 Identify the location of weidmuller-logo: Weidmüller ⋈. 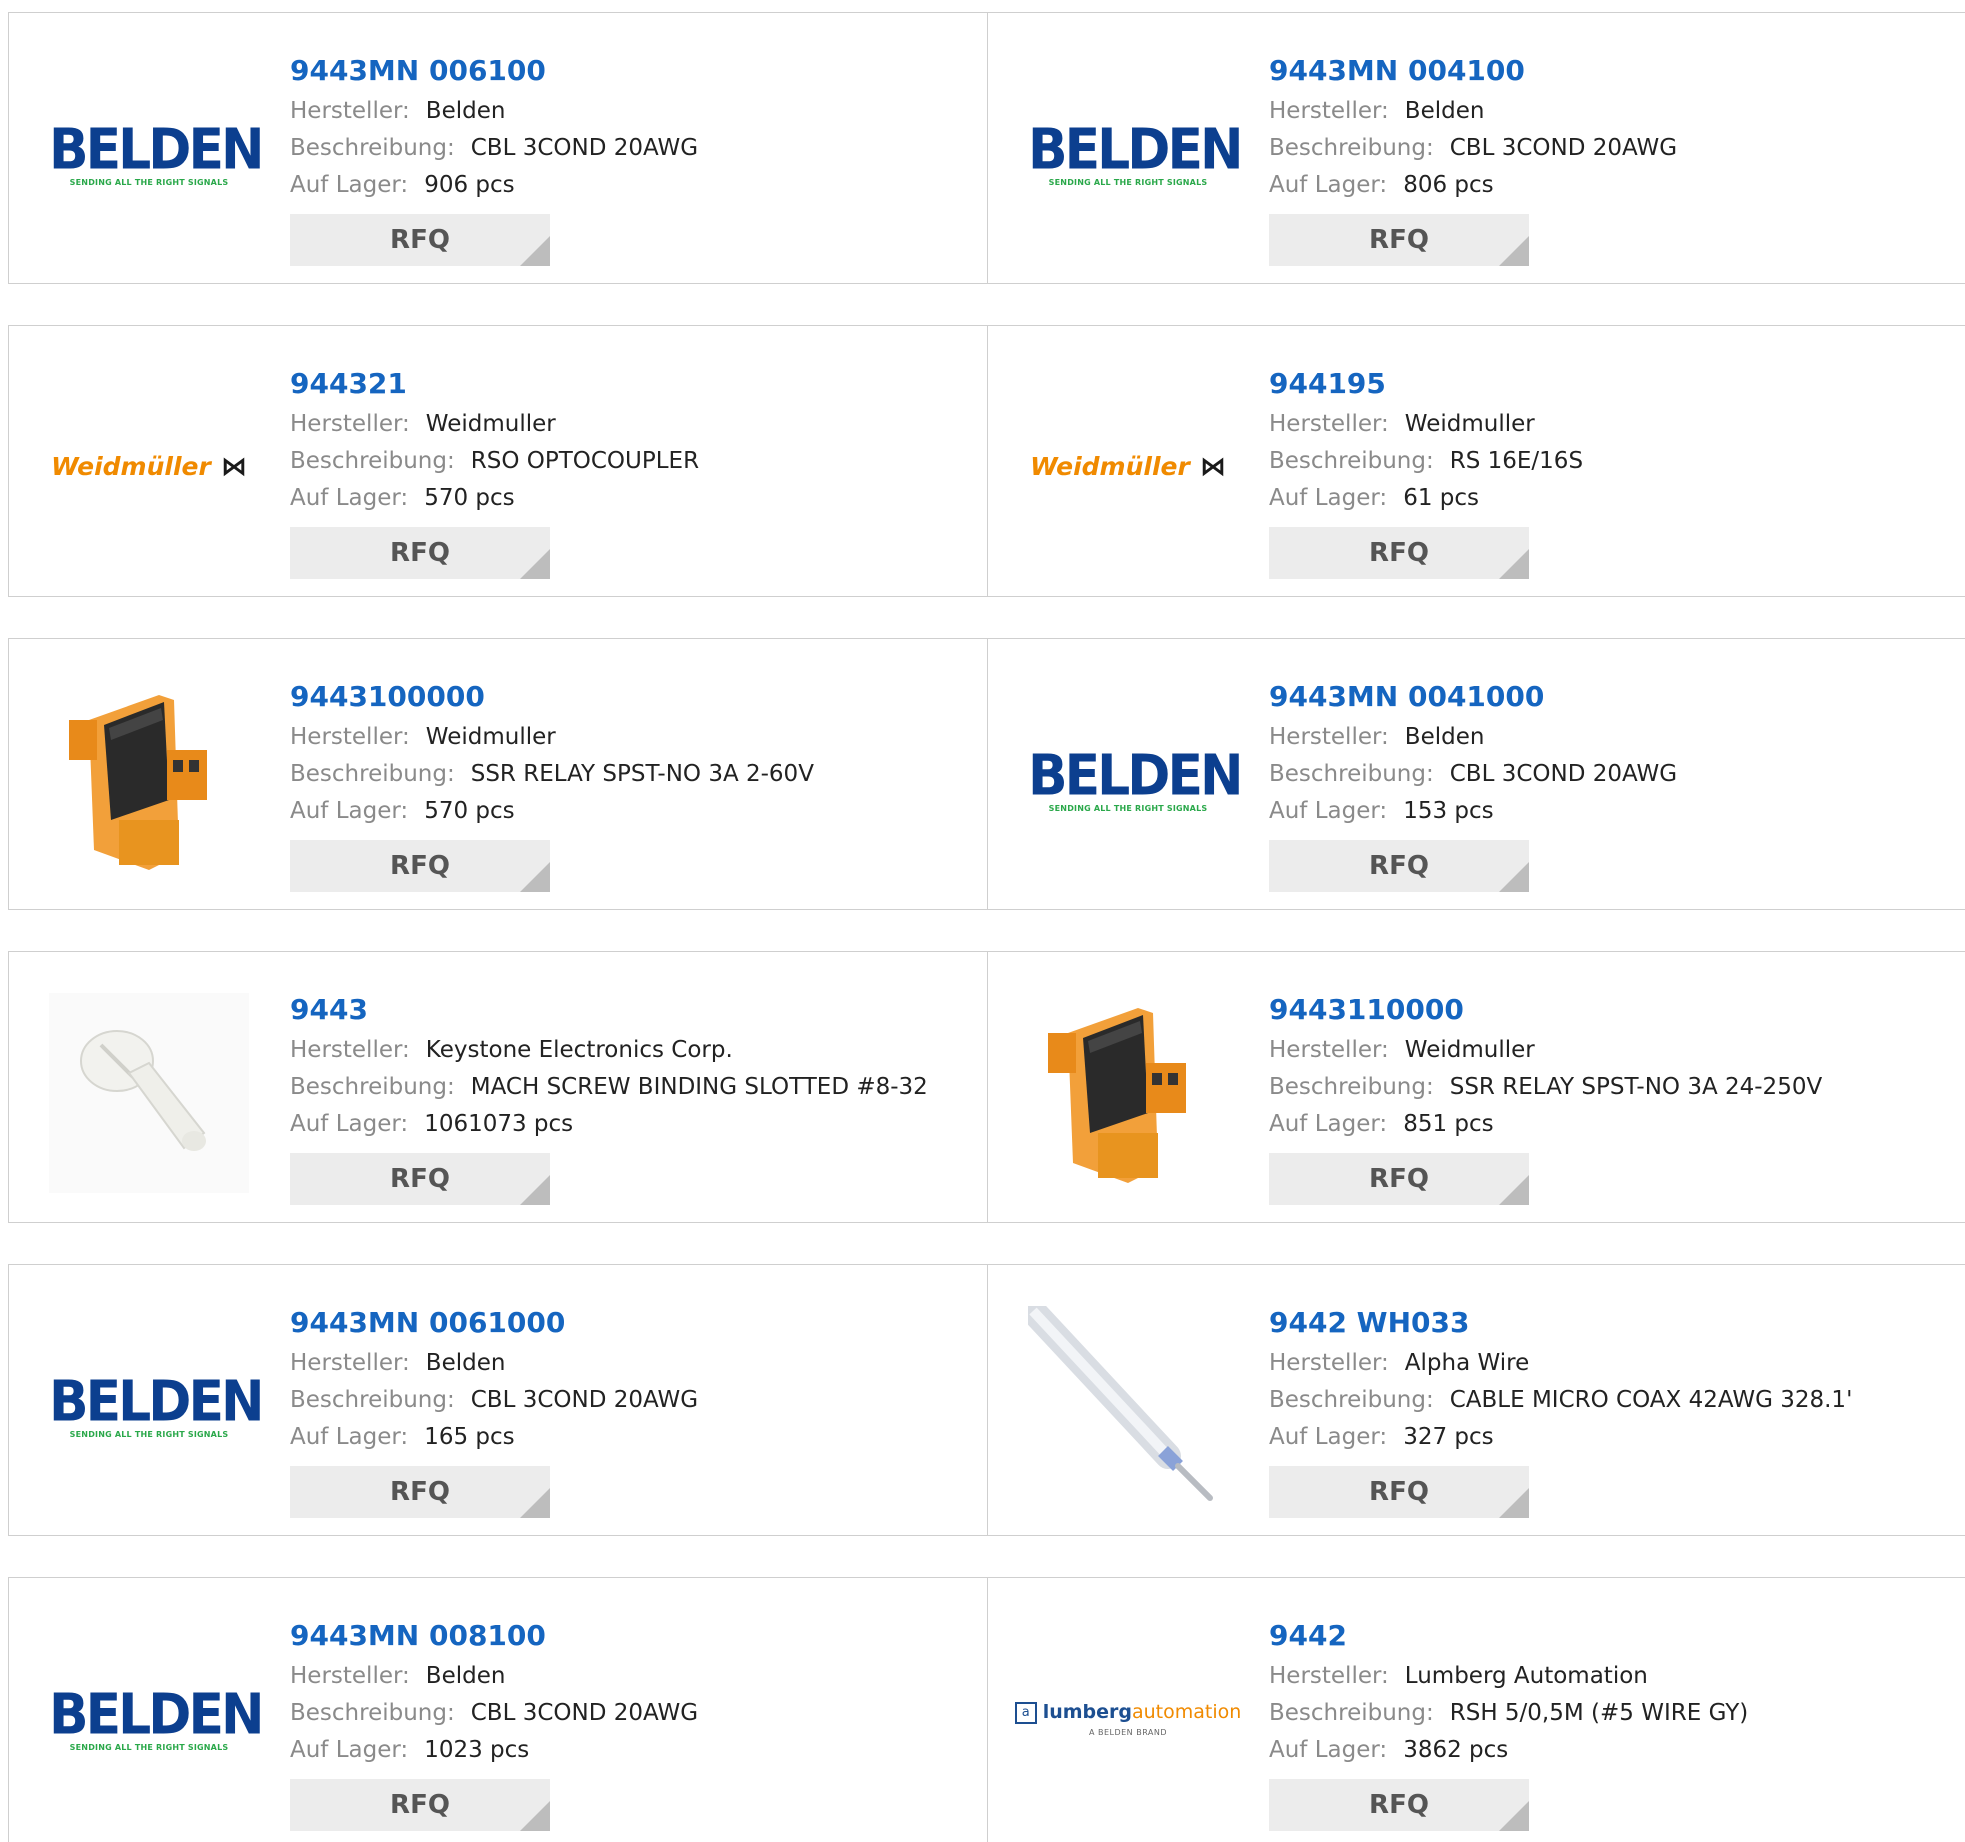
(149, 467).